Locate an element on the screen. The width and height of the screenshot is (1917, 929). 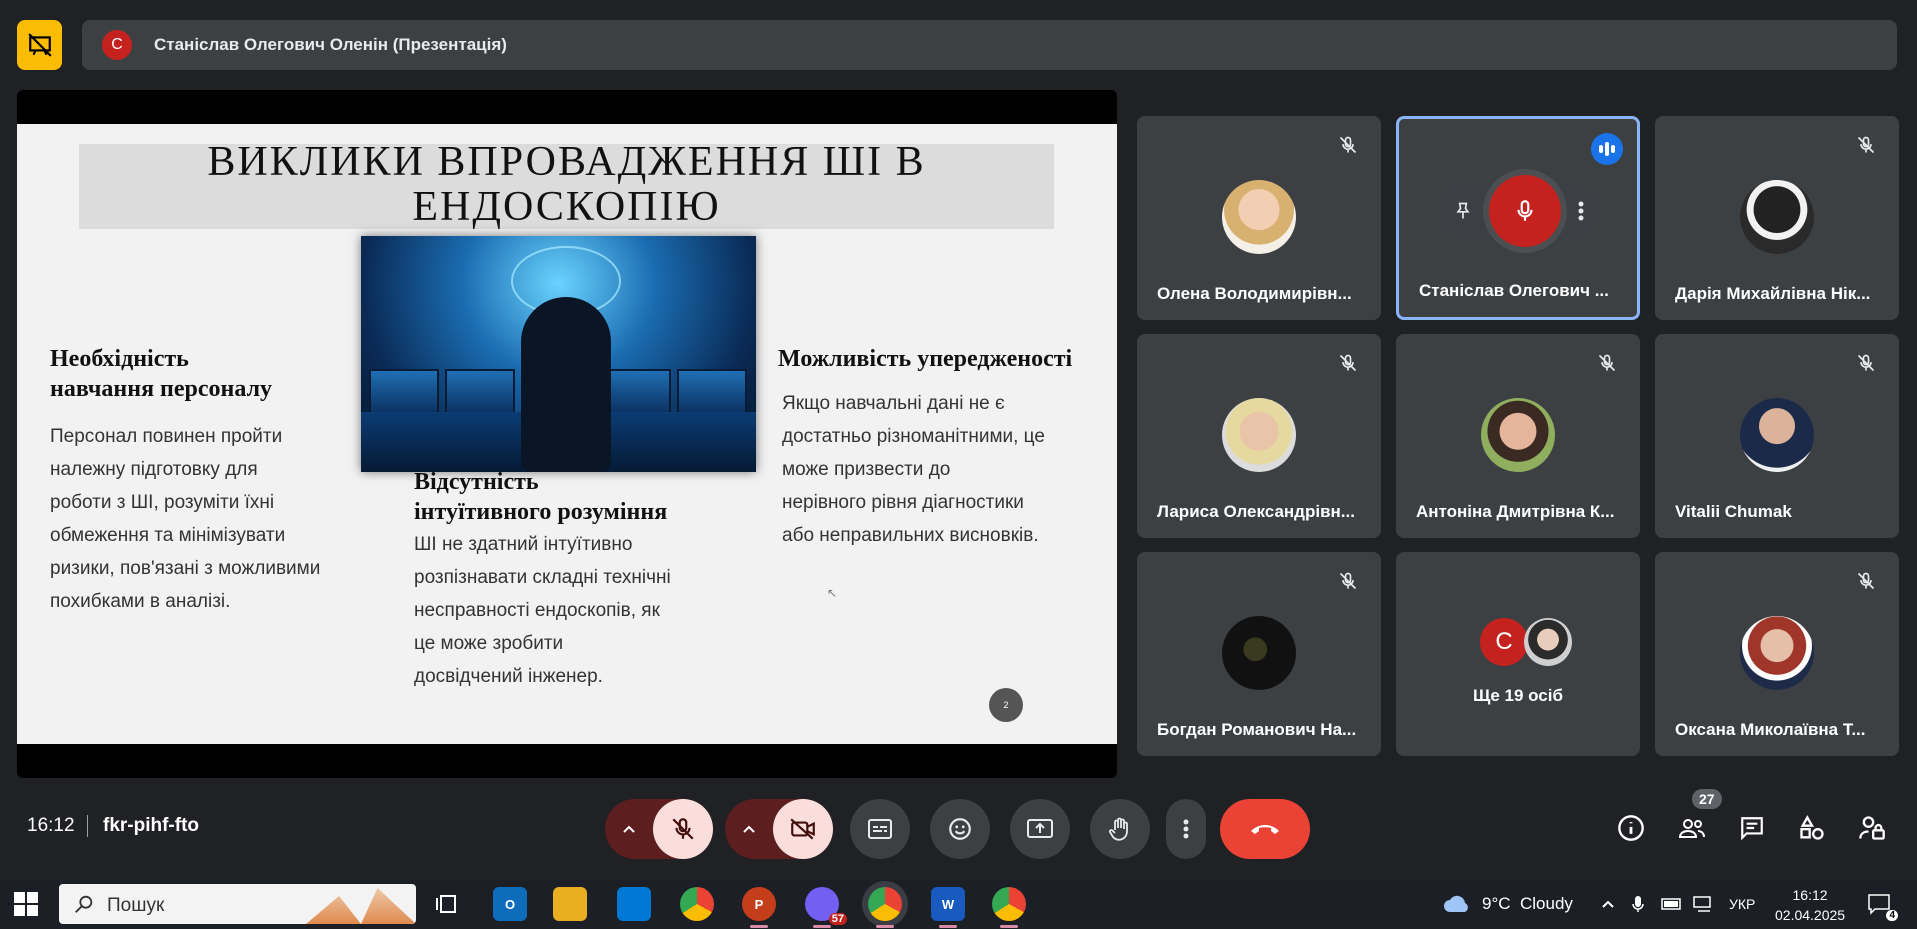
raise-hand-icon is located at coordinates (1118, 829).